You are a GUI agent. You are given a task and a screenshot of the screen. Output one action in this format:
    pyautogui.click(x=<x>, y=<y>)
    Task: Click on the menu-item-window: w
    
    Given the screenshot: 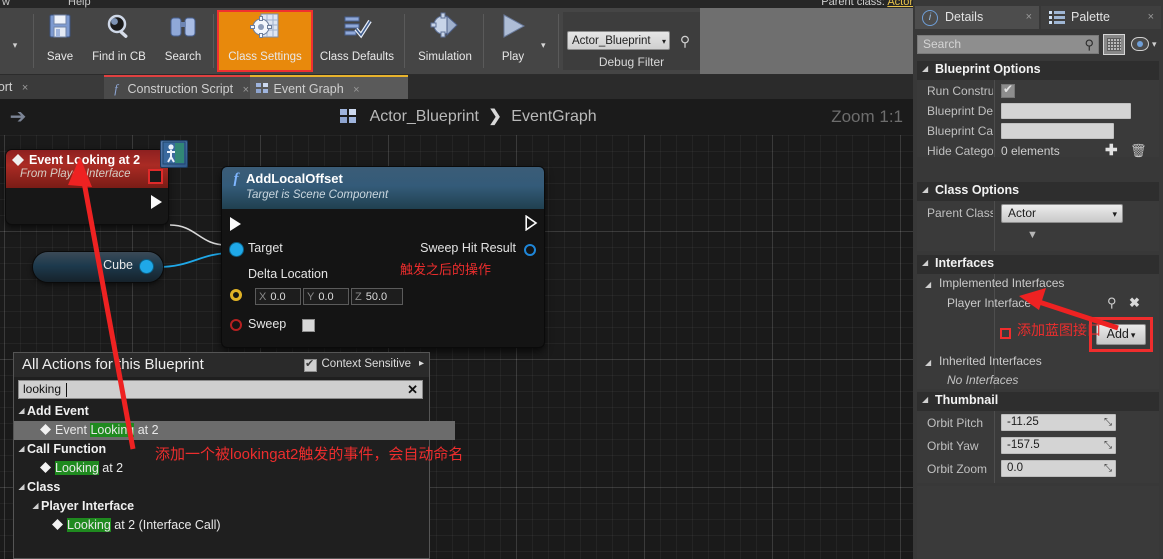 What is the action you would take?
    pyautogui.click(x=6, y=4)
    